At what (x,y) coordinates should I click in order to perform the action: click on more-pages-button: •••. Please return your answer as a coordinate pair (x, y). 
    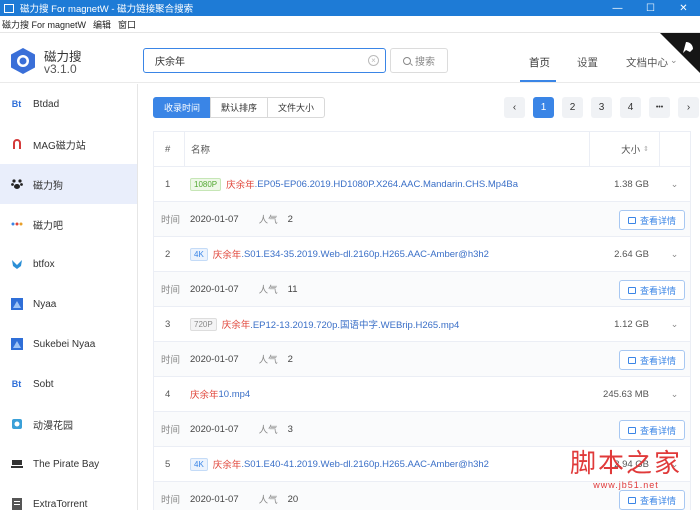
    Looking at the image, I should click on (659, 107).